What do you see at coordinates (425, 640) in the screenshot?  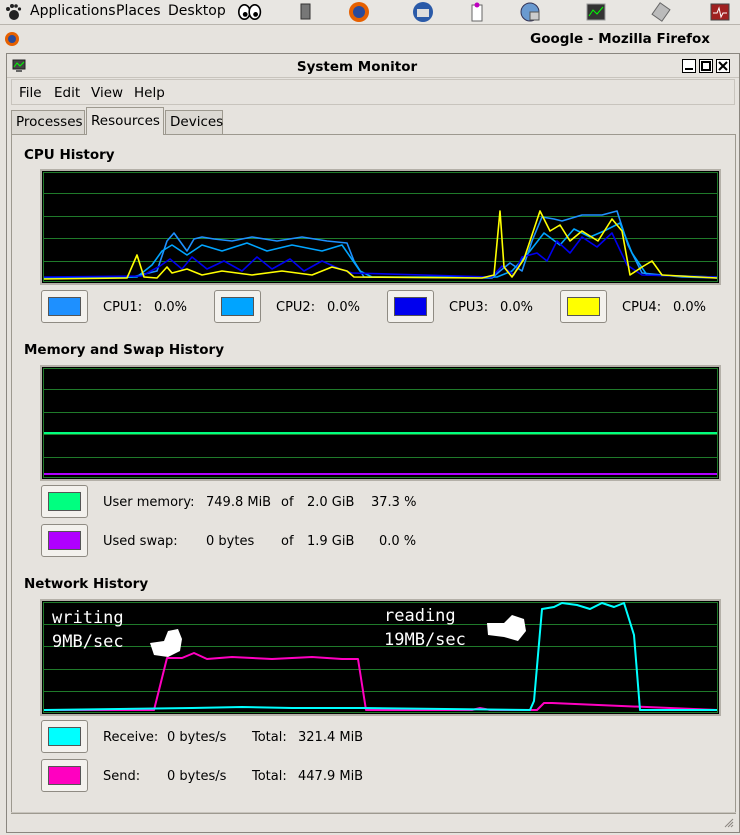 I see `annotation-reading-line2: 19MB/sec` at bounding box center [425, 640].